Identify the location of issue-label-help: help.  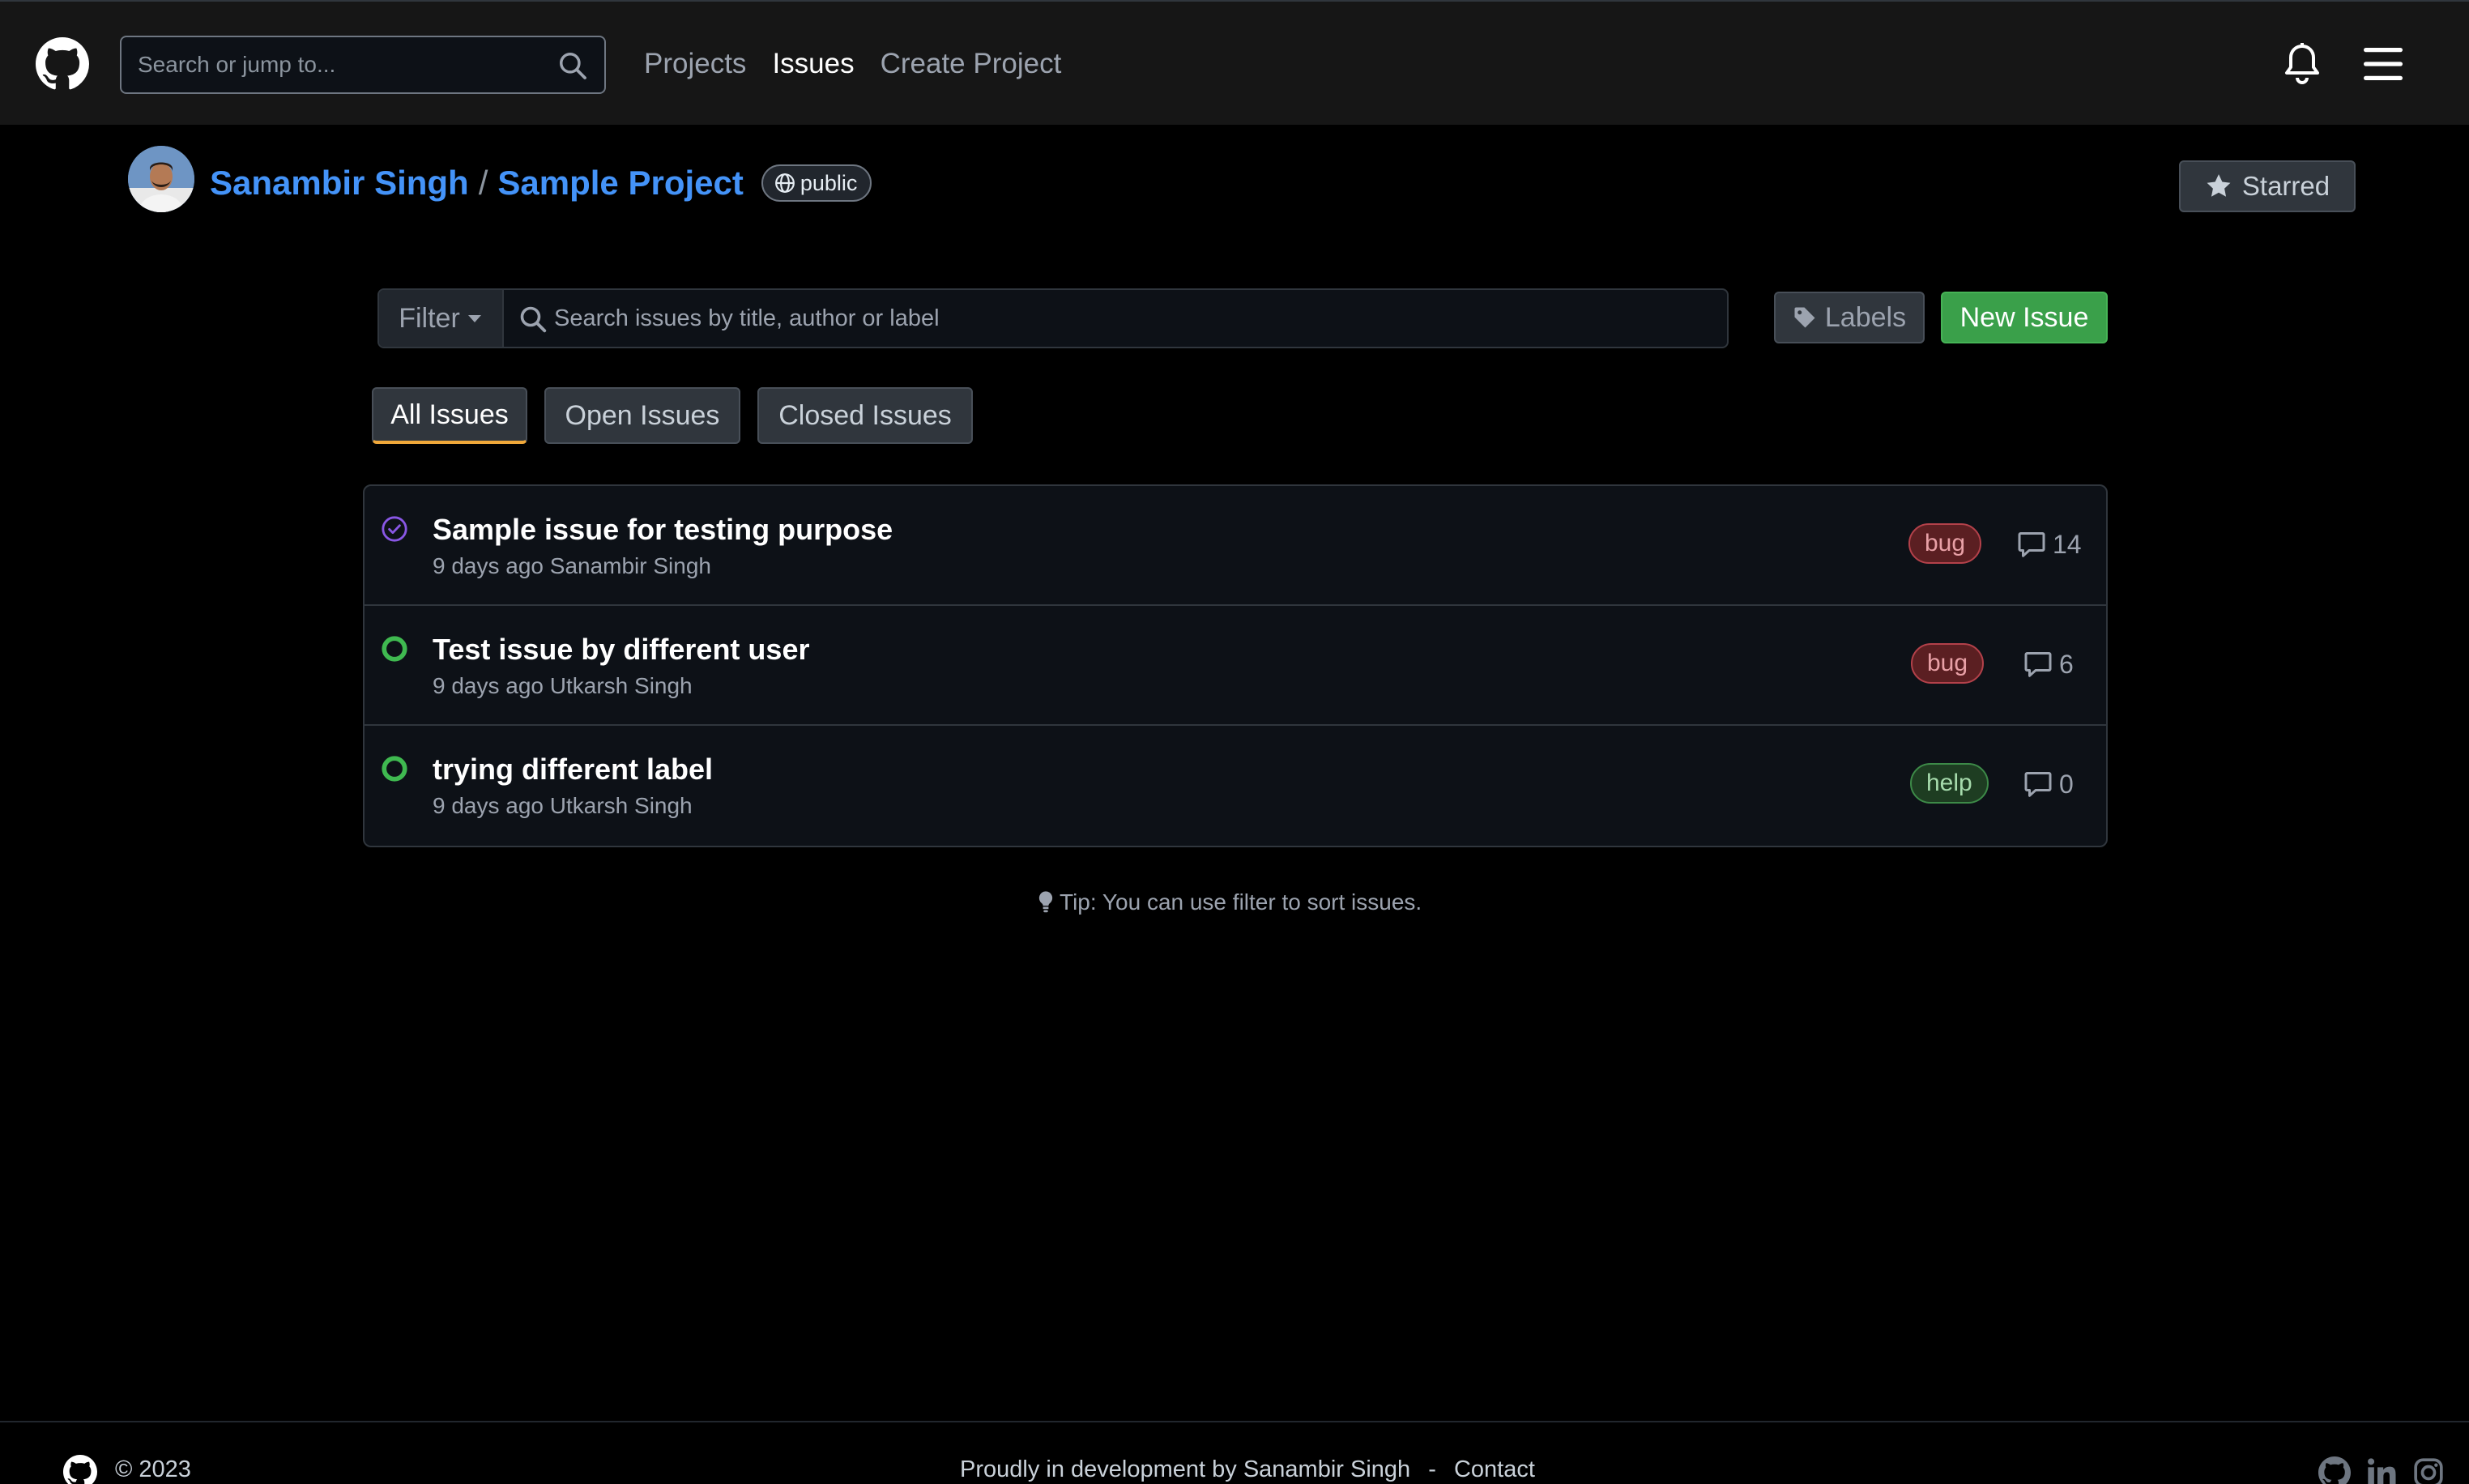
(1949, 783).